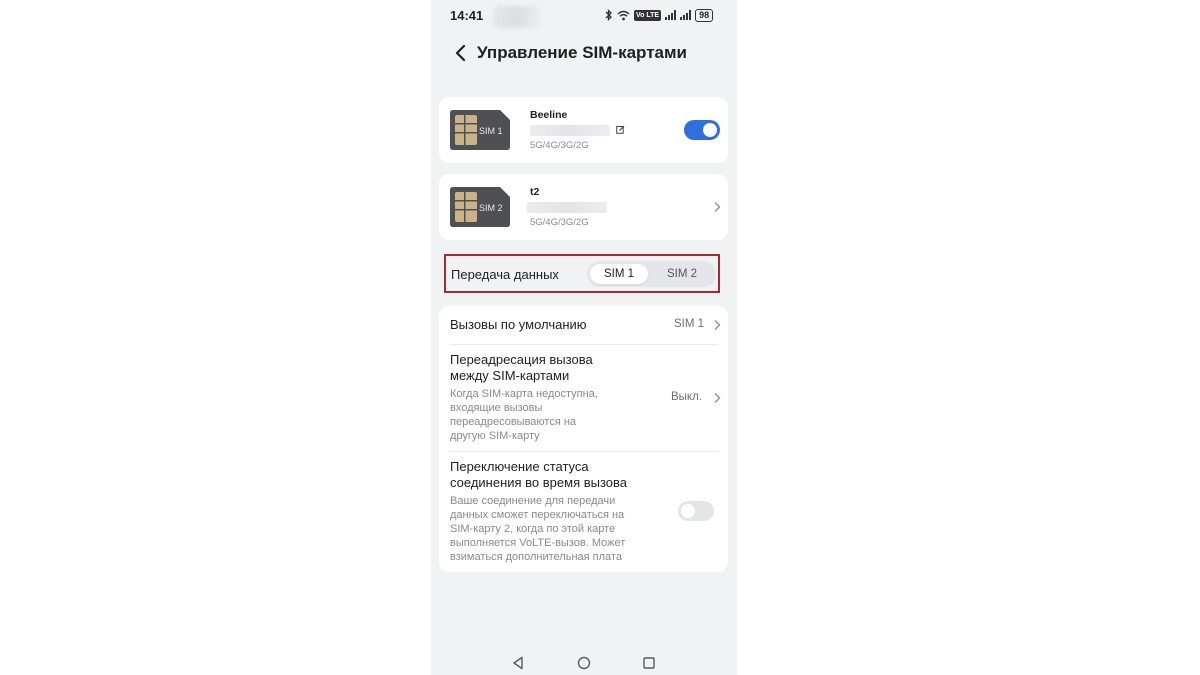 This screenshot has height=675, width=1200. I want to click on wifi-icon, so click(623, 15).